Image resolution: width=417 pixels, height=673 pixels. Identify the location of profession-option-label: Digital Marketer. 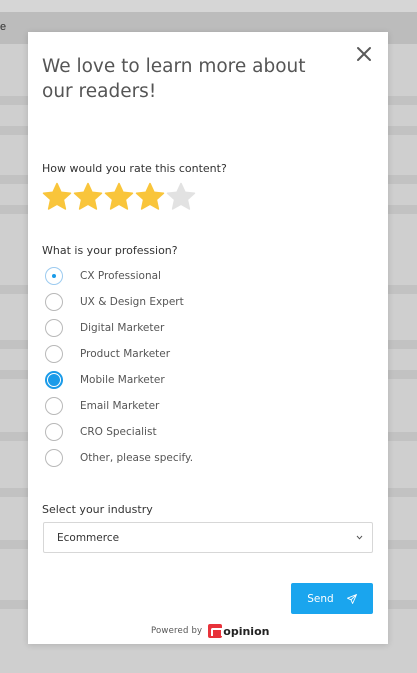
(122, 328).